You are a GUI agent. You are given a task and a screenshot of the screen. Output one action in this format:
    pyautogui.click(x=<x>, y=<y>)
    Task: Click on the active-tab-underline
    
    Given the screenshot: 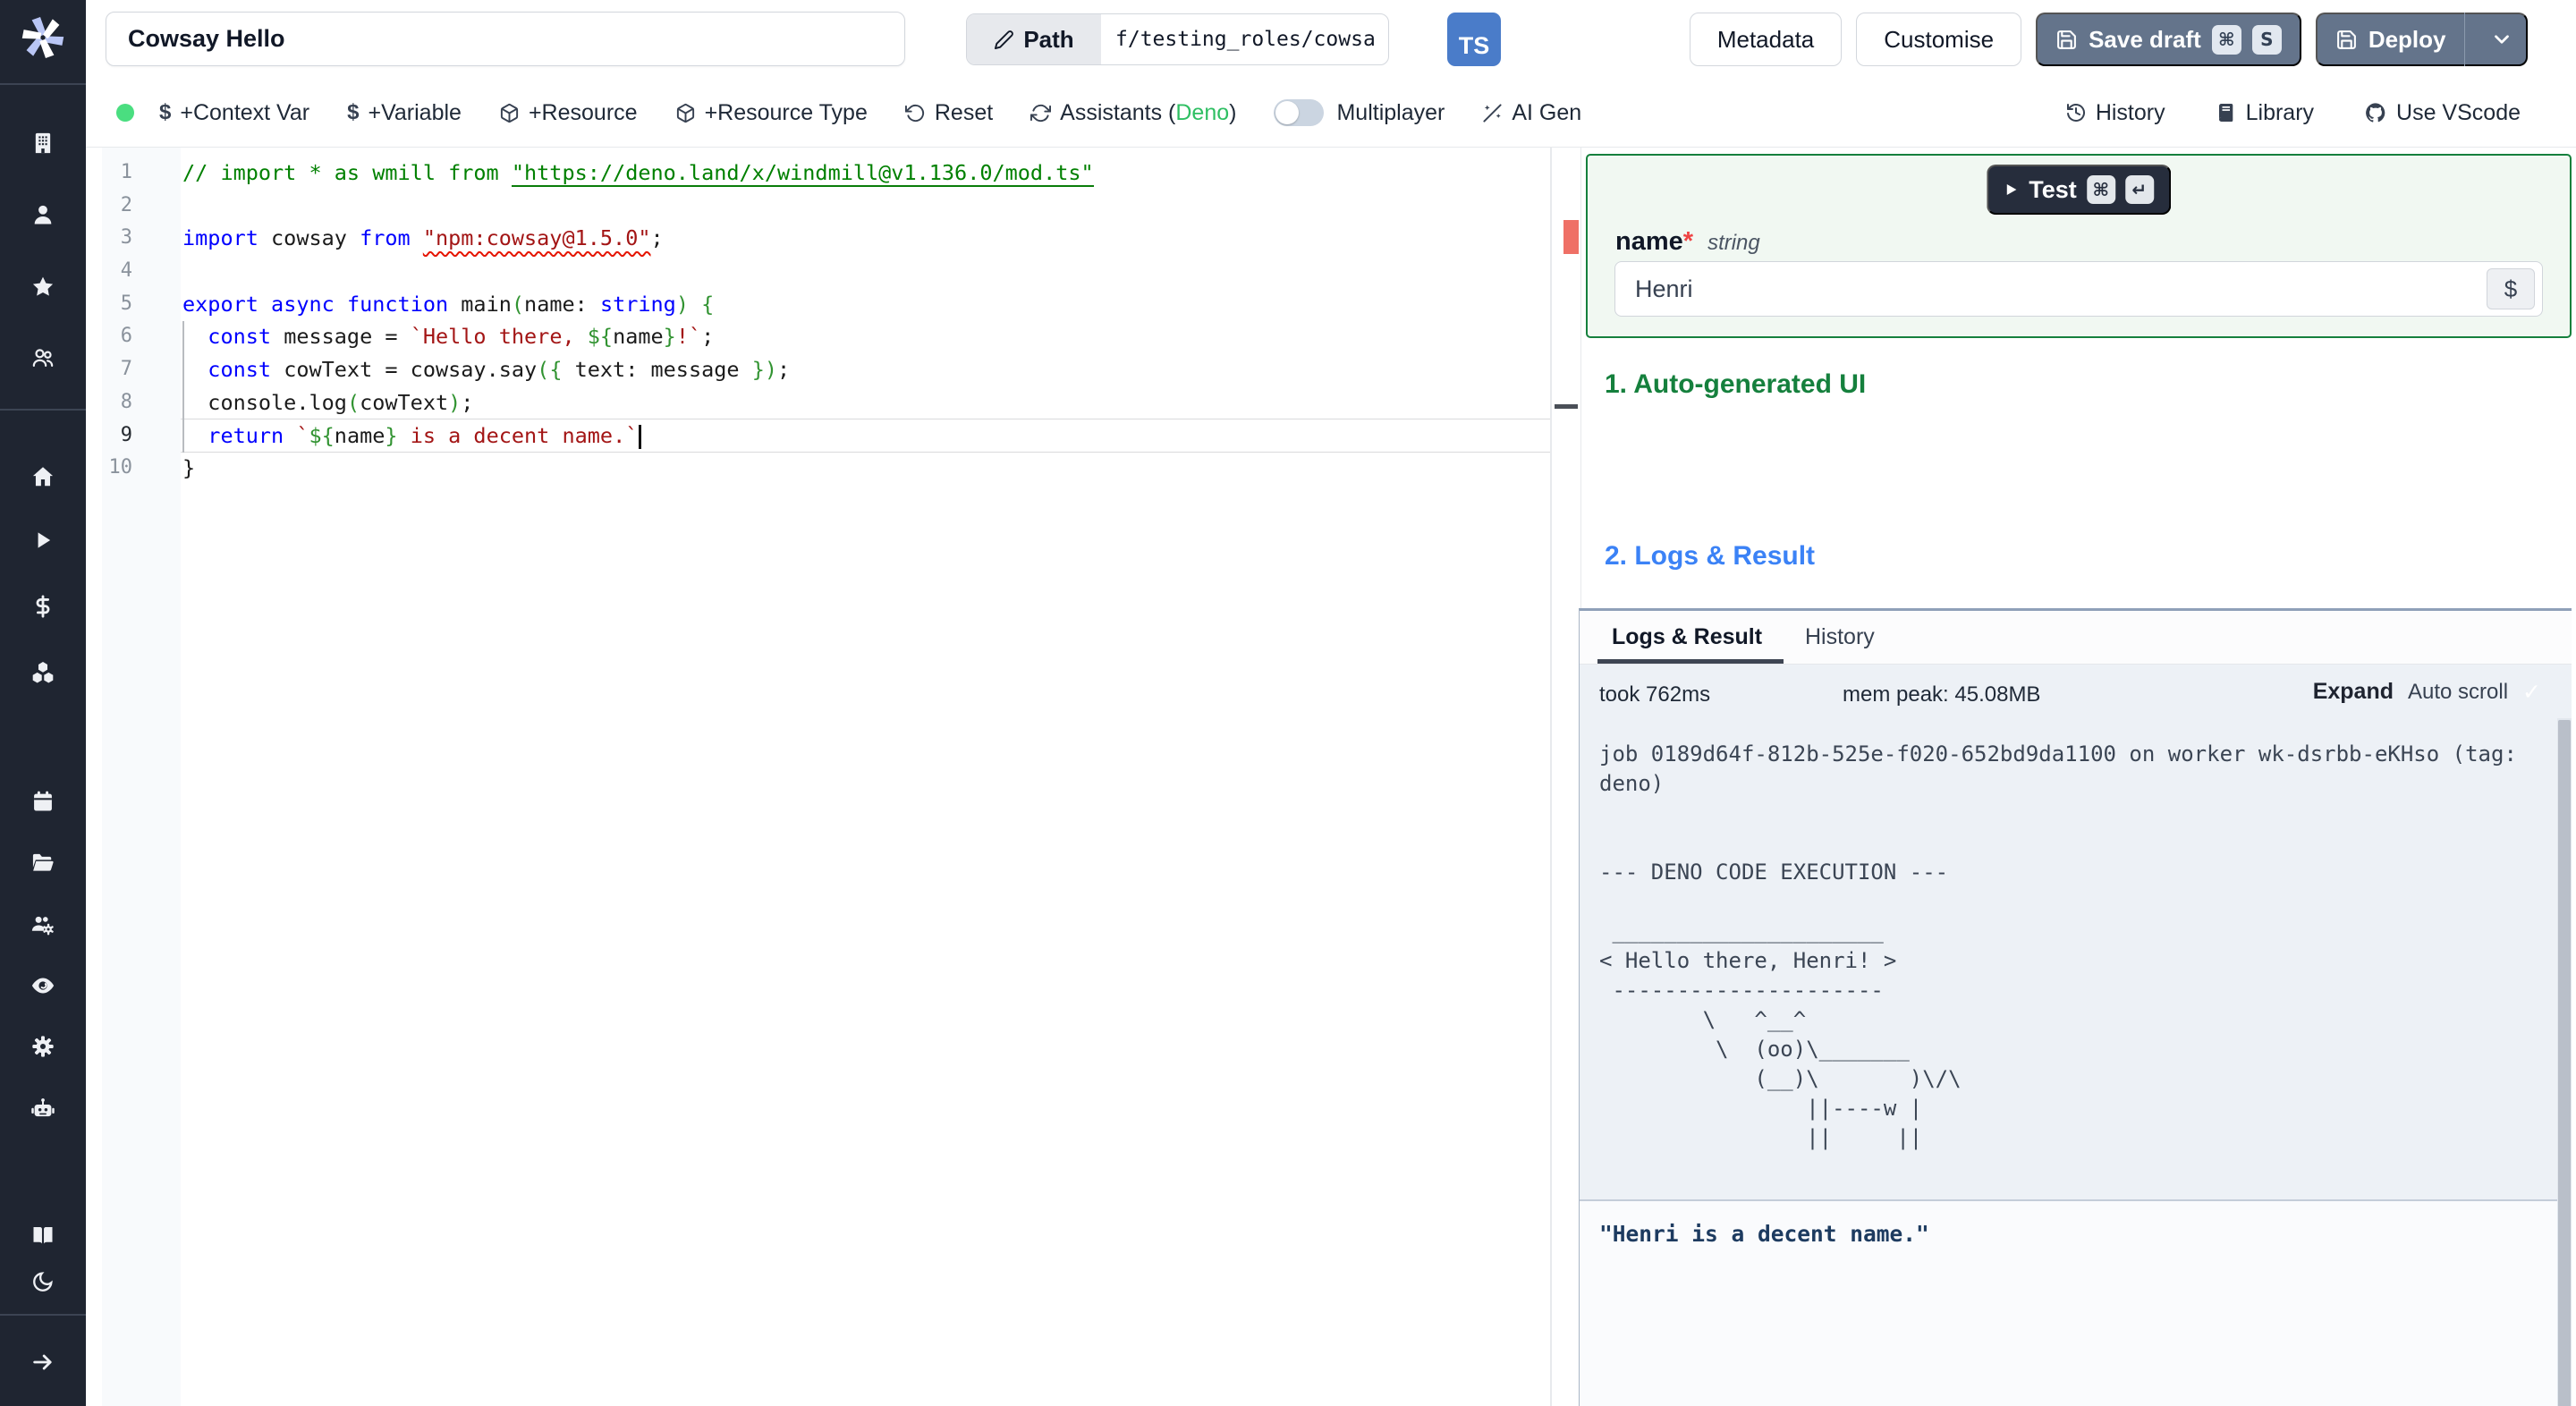 What is the action you would take?
    pyautogui.click(x=1690, y=661)
    